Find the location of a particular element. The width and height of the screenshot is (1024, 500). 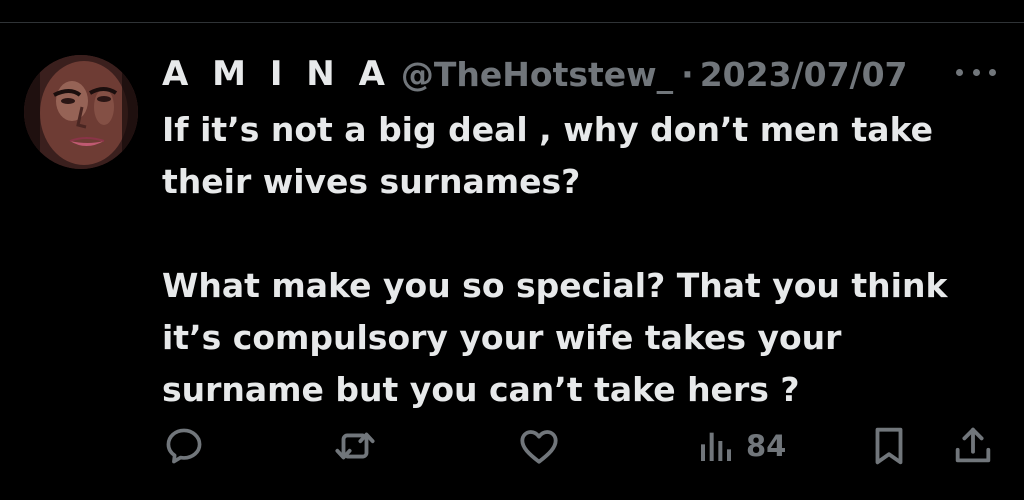

like-button is located at coordinates (539, 446).